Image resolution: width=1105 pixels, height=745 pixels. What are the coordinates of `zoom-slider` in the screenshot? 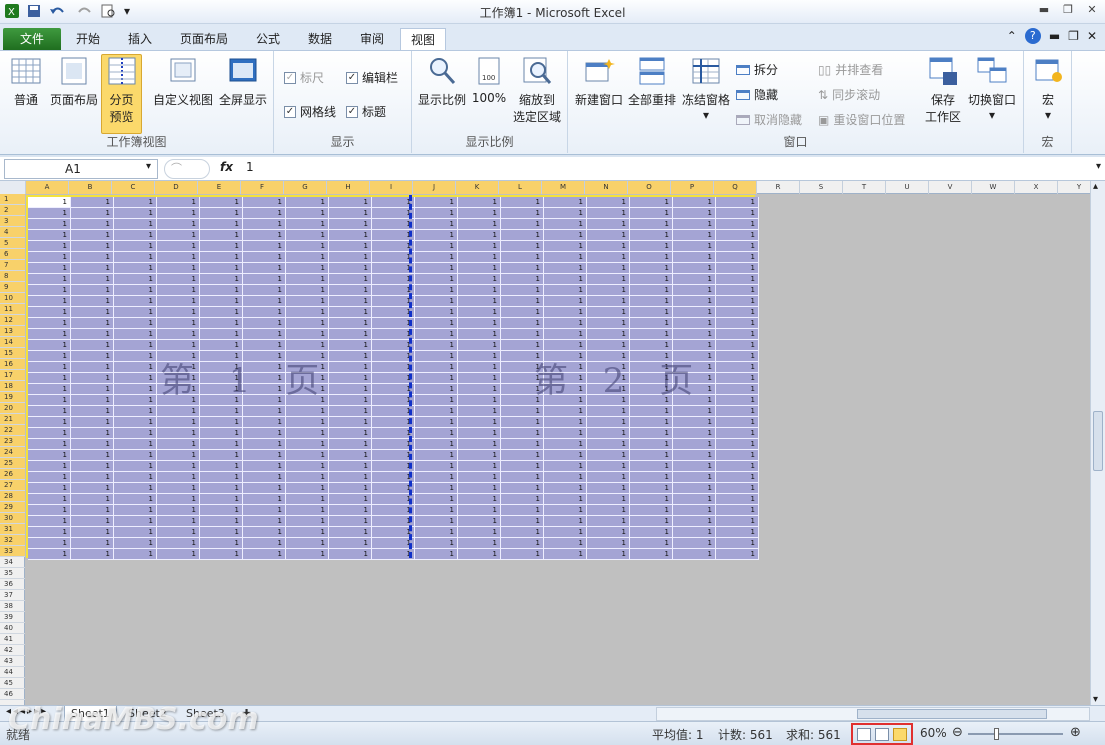 It's located at (1015, 734).